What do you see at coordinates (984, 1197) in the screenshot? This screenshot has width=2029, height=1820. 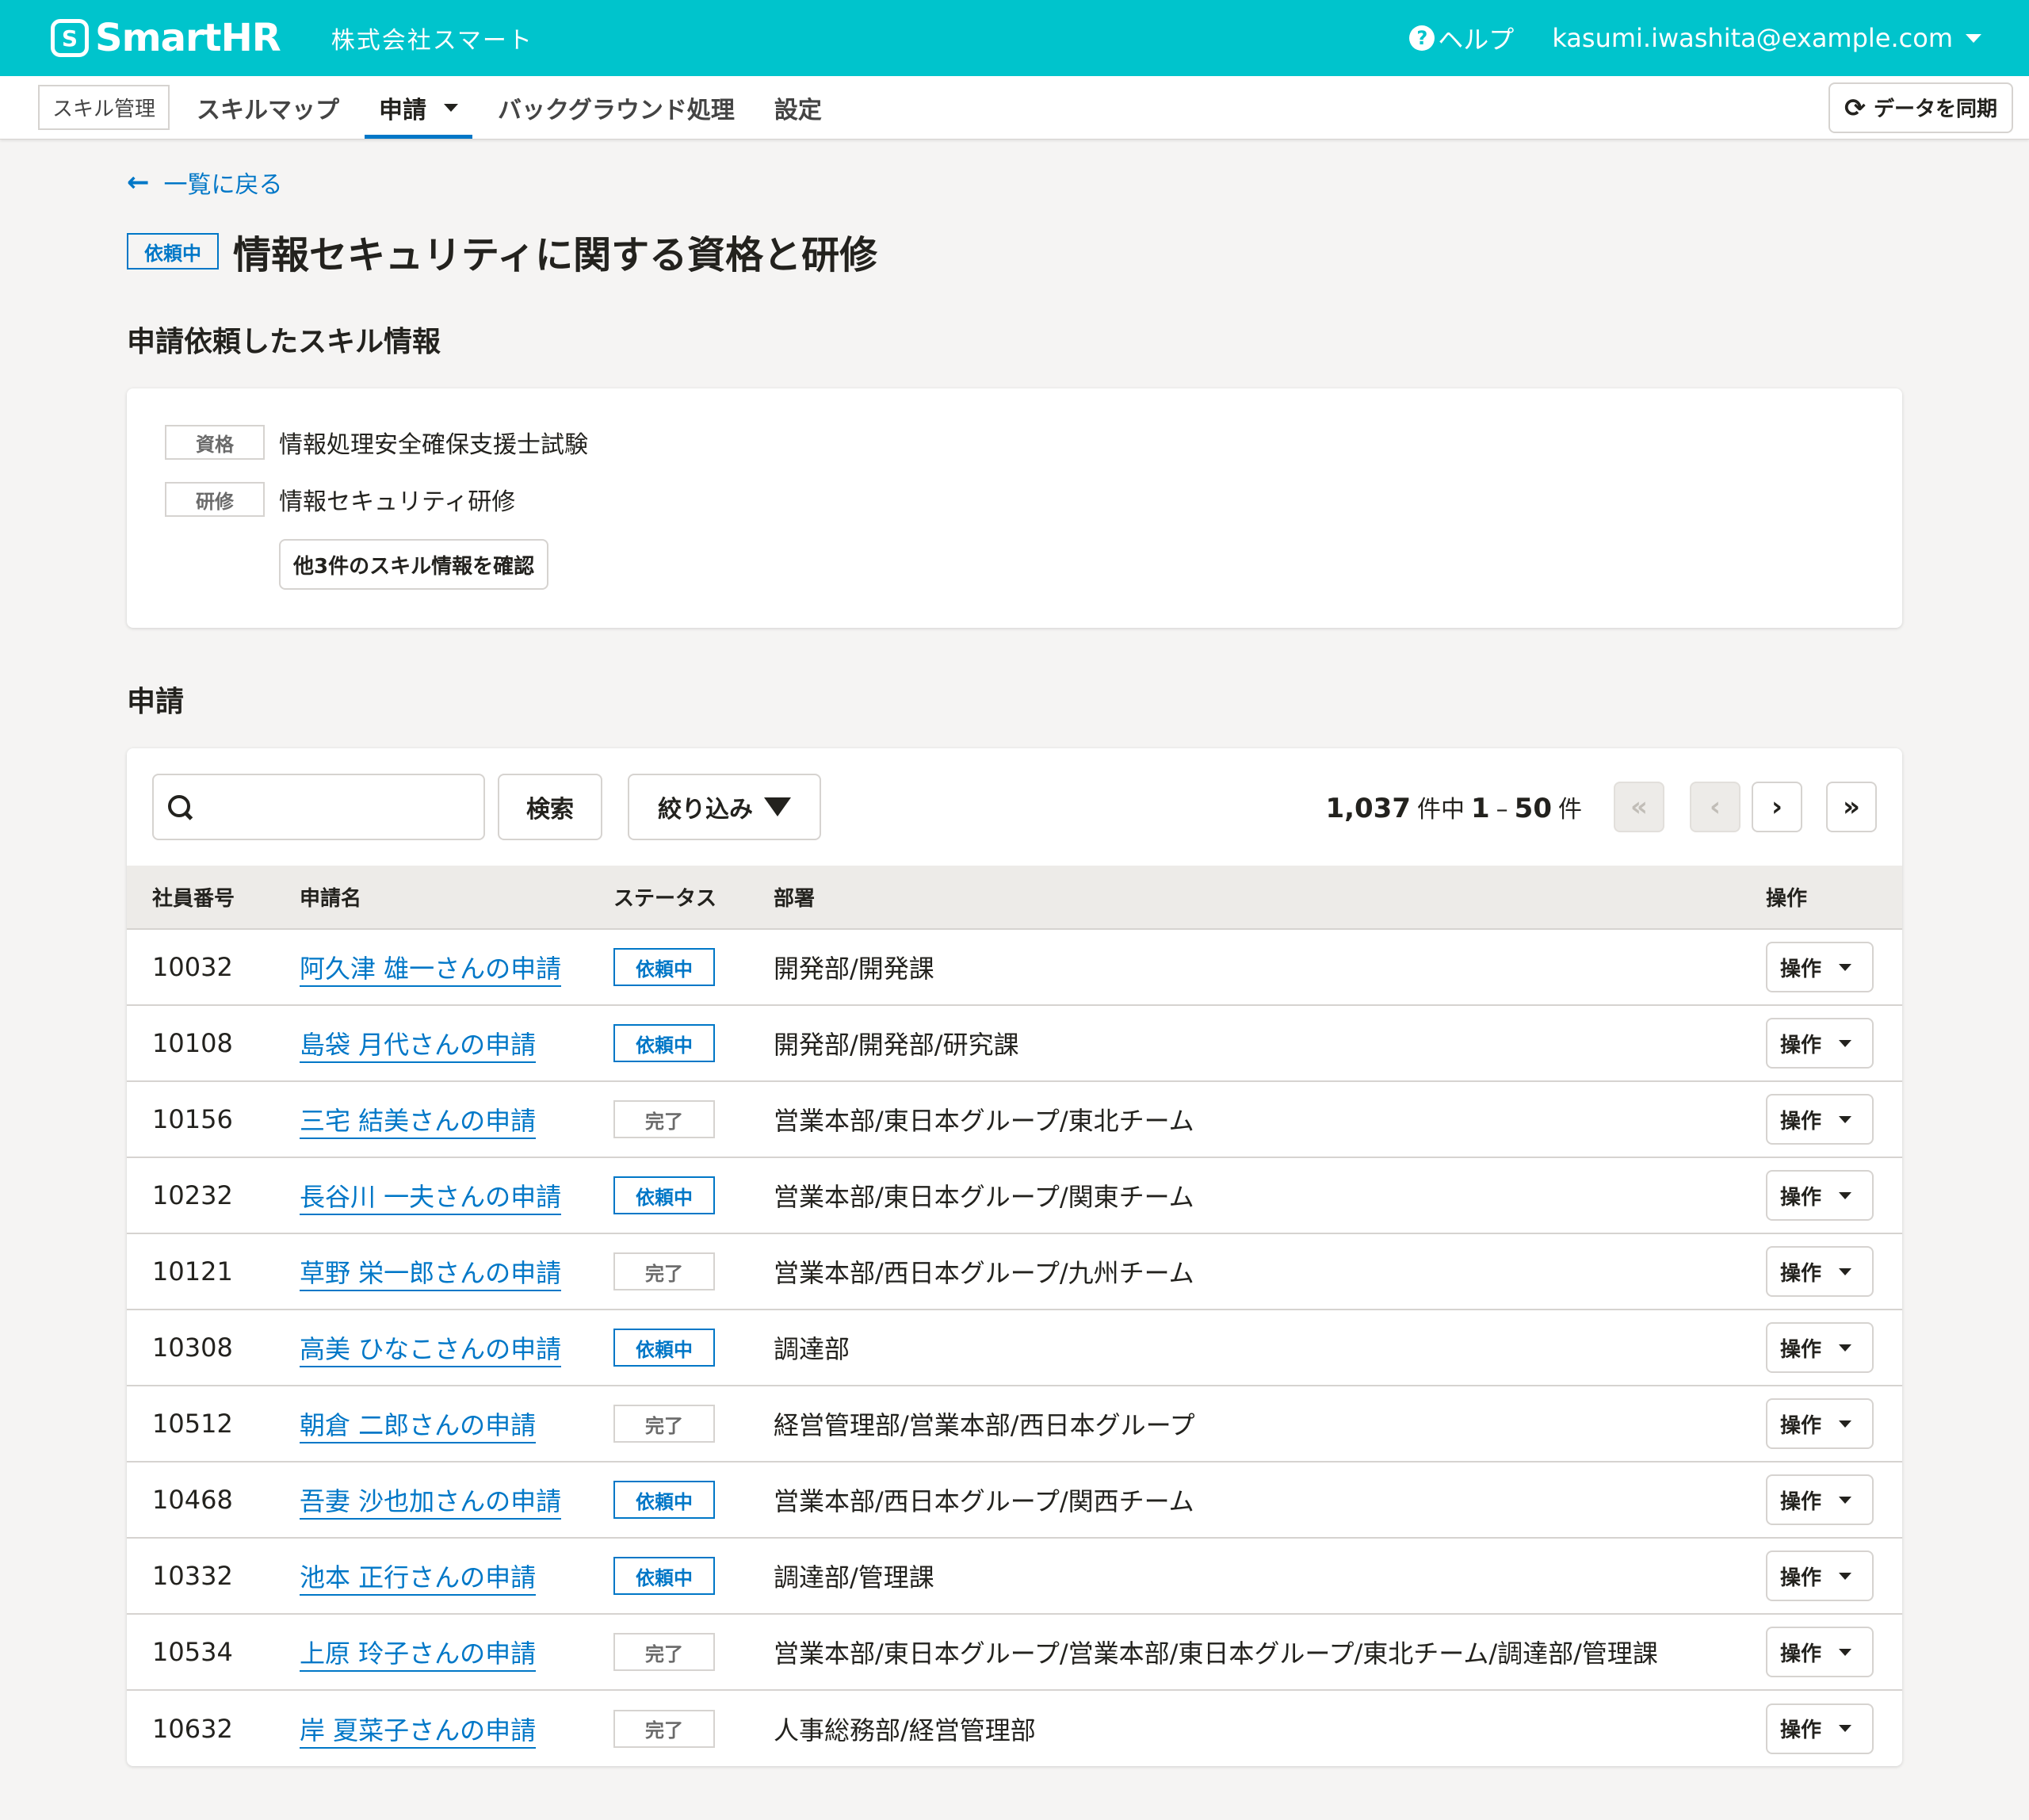 I see `department: 営業本部/東日本グループ/関東チーム` at bounding box center [984, 1197].